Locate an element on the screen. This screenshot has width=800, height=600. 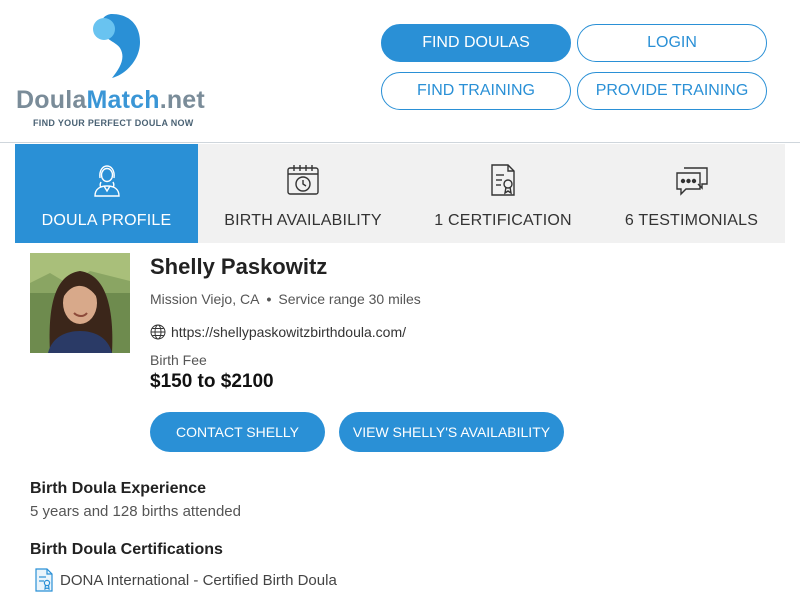
doula-profile-icon is located at coordinates (106, 181).